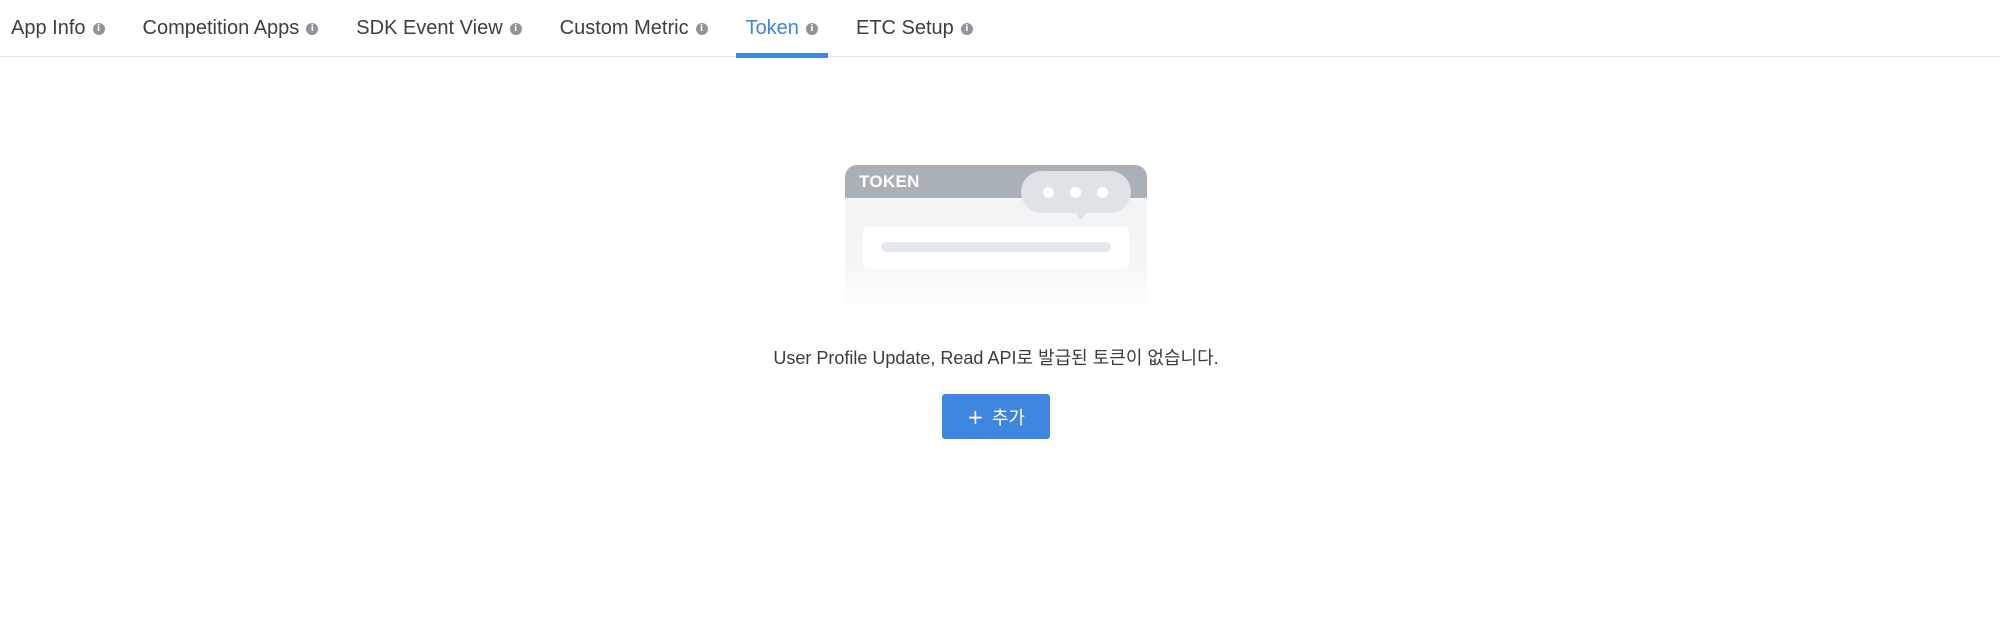 This screenshot has width=2000, height=635. Describe the element at coordinates (975, 416) in the screenshot. I see `plus-icon: +` at that location.